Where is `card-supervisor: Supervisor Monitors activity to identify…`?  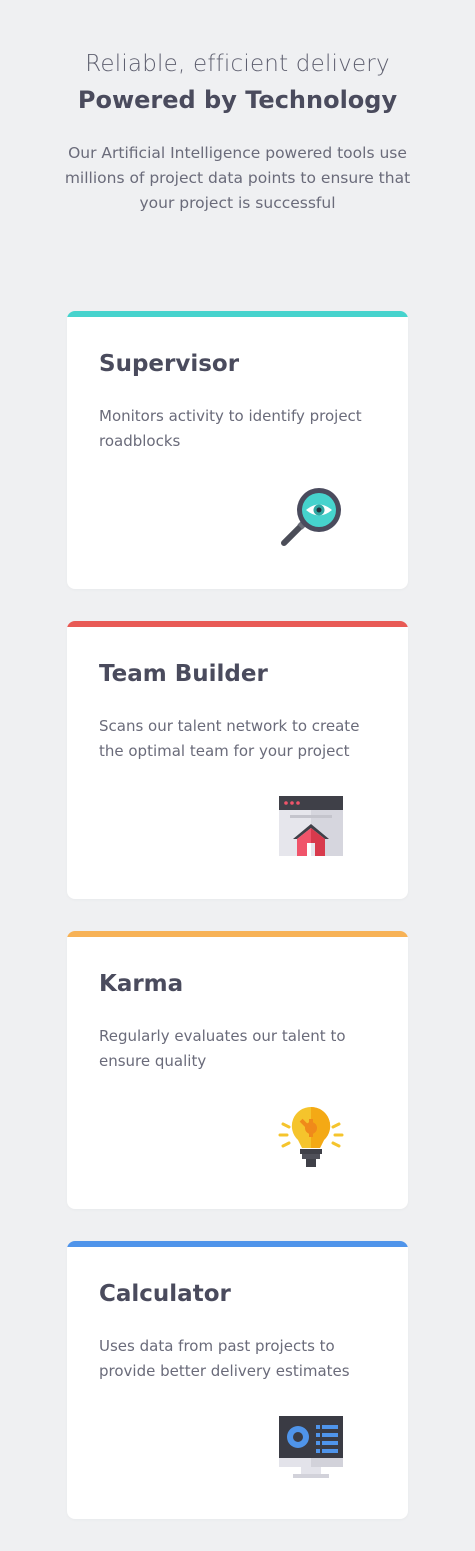 card-supervisor: Supervisor Monitors activity to identify… is located at coordinates (237, 450).